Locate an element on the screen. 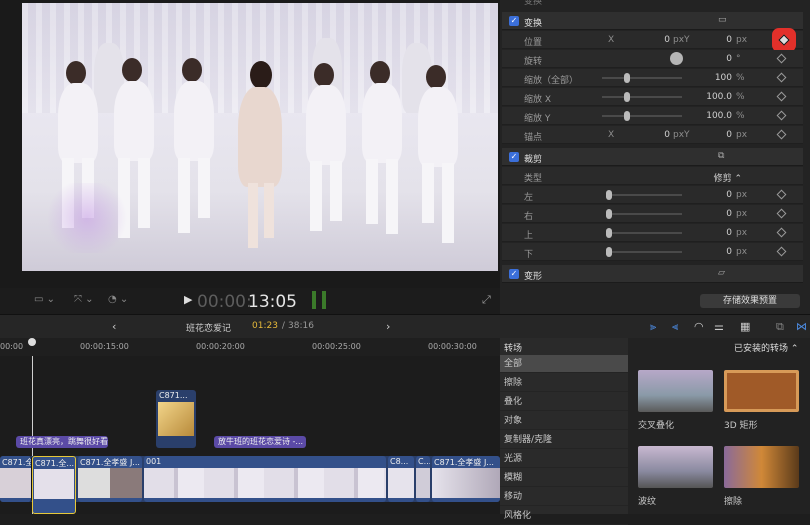  crop-top-slider is located at coordinates (644, 233).